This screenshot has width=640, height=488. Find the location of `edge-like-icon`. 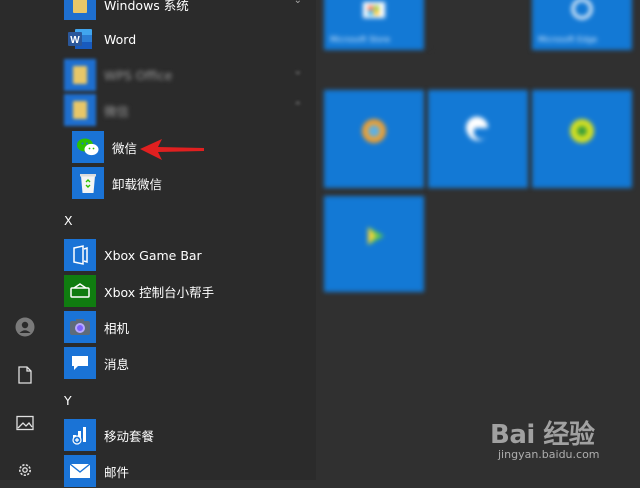

edge-like-icon is located at coordinates (477, 128).